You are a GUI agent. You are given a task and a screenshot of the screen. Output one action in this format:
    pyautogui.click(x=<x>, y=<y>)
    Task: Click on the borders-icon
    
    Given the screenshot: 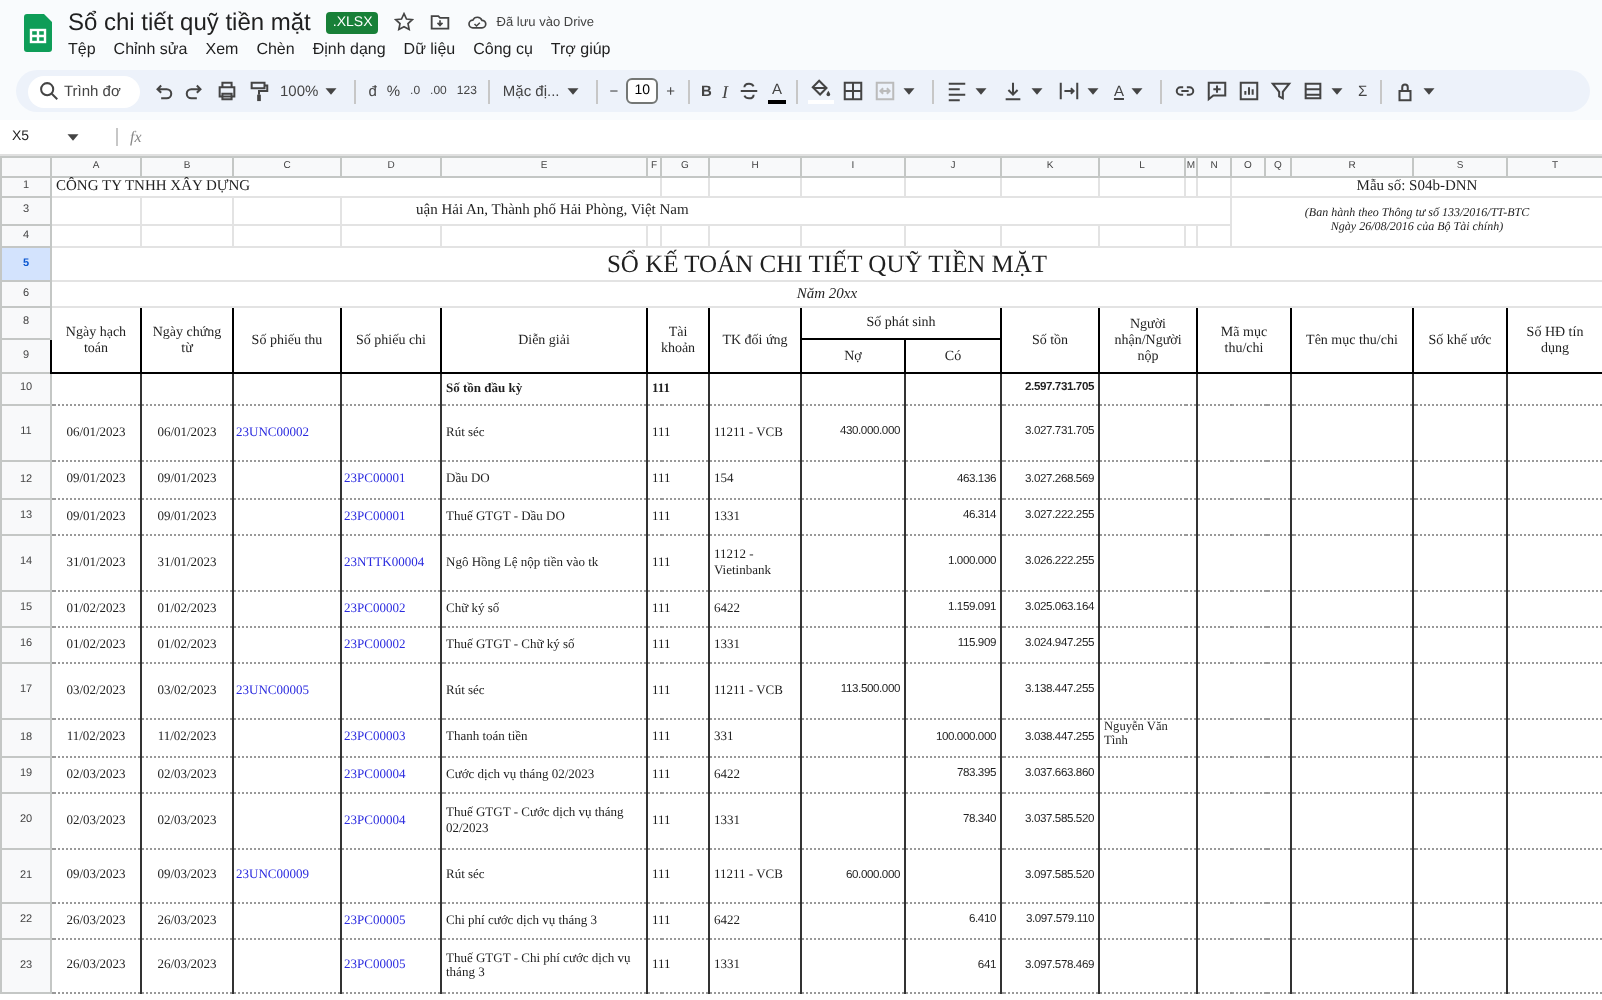 What is the action you would take?
    pyautogui.click(x=852, y=91)
    